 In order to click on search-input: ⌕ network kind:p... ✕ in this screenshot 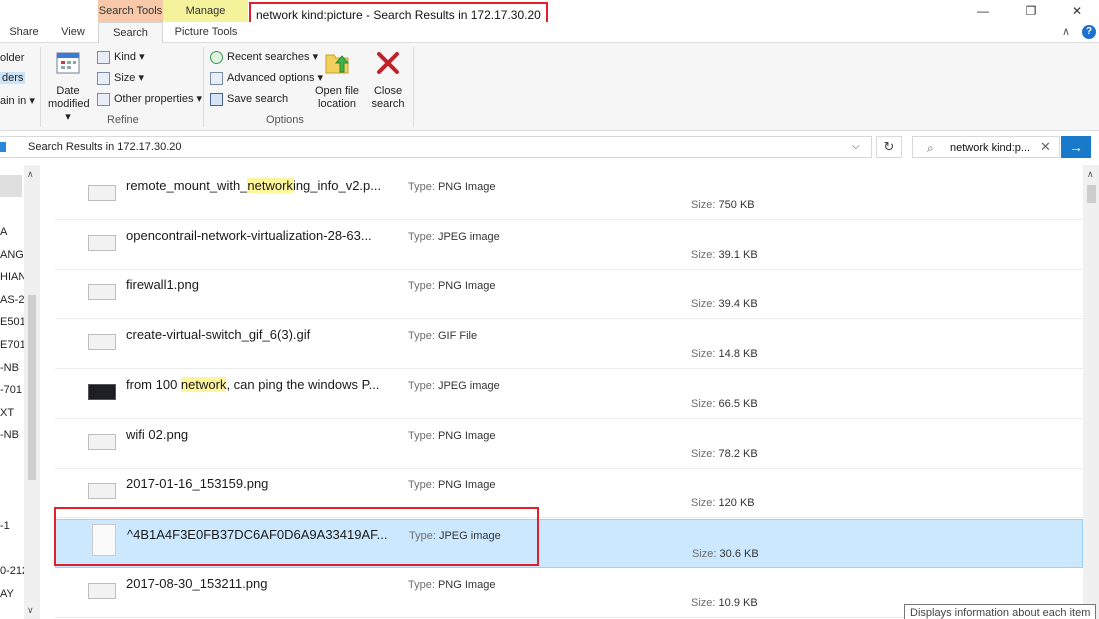, I will do `click(986, 147)`.